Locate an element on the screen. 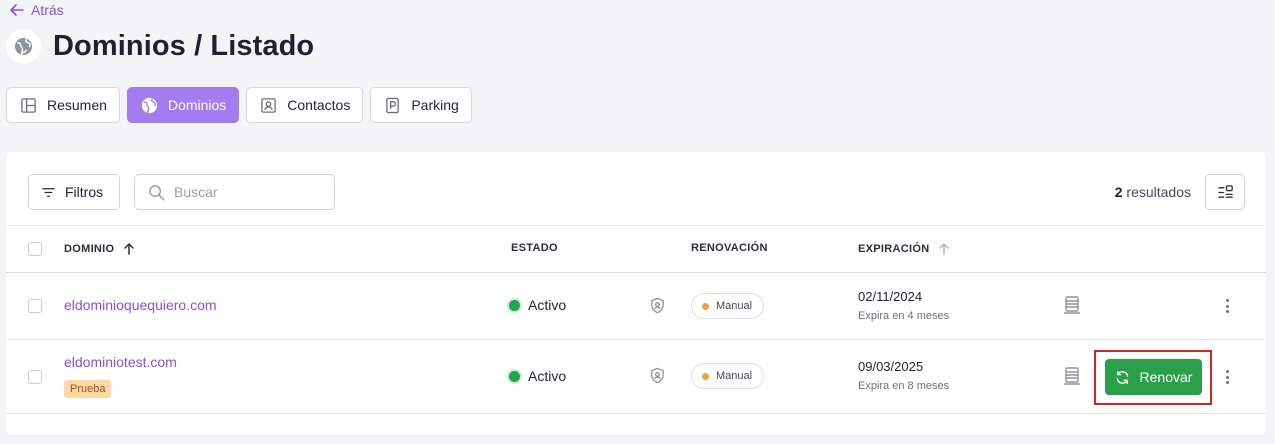 This screenshot has height=444, width=1275. back-link: Atrás is located at coordinates (36, 10).